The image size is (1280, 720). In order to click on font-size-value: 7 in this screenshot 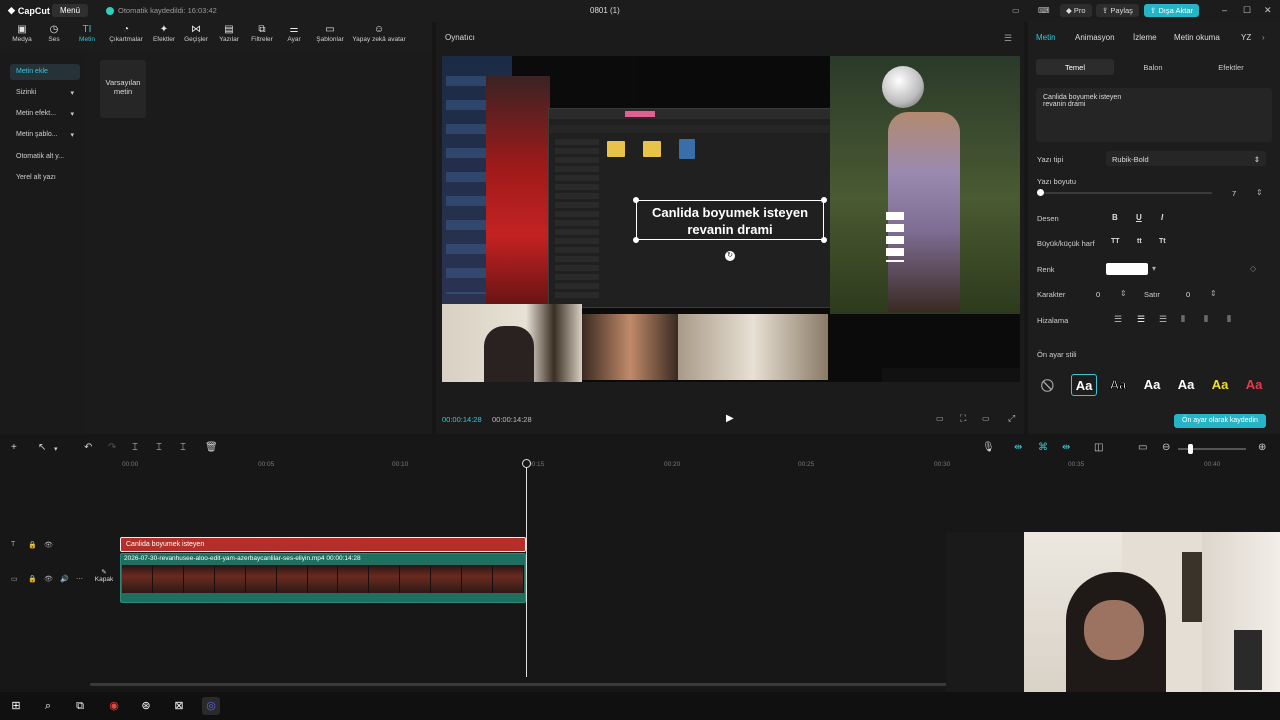, I will do `click(1234, 193)`.